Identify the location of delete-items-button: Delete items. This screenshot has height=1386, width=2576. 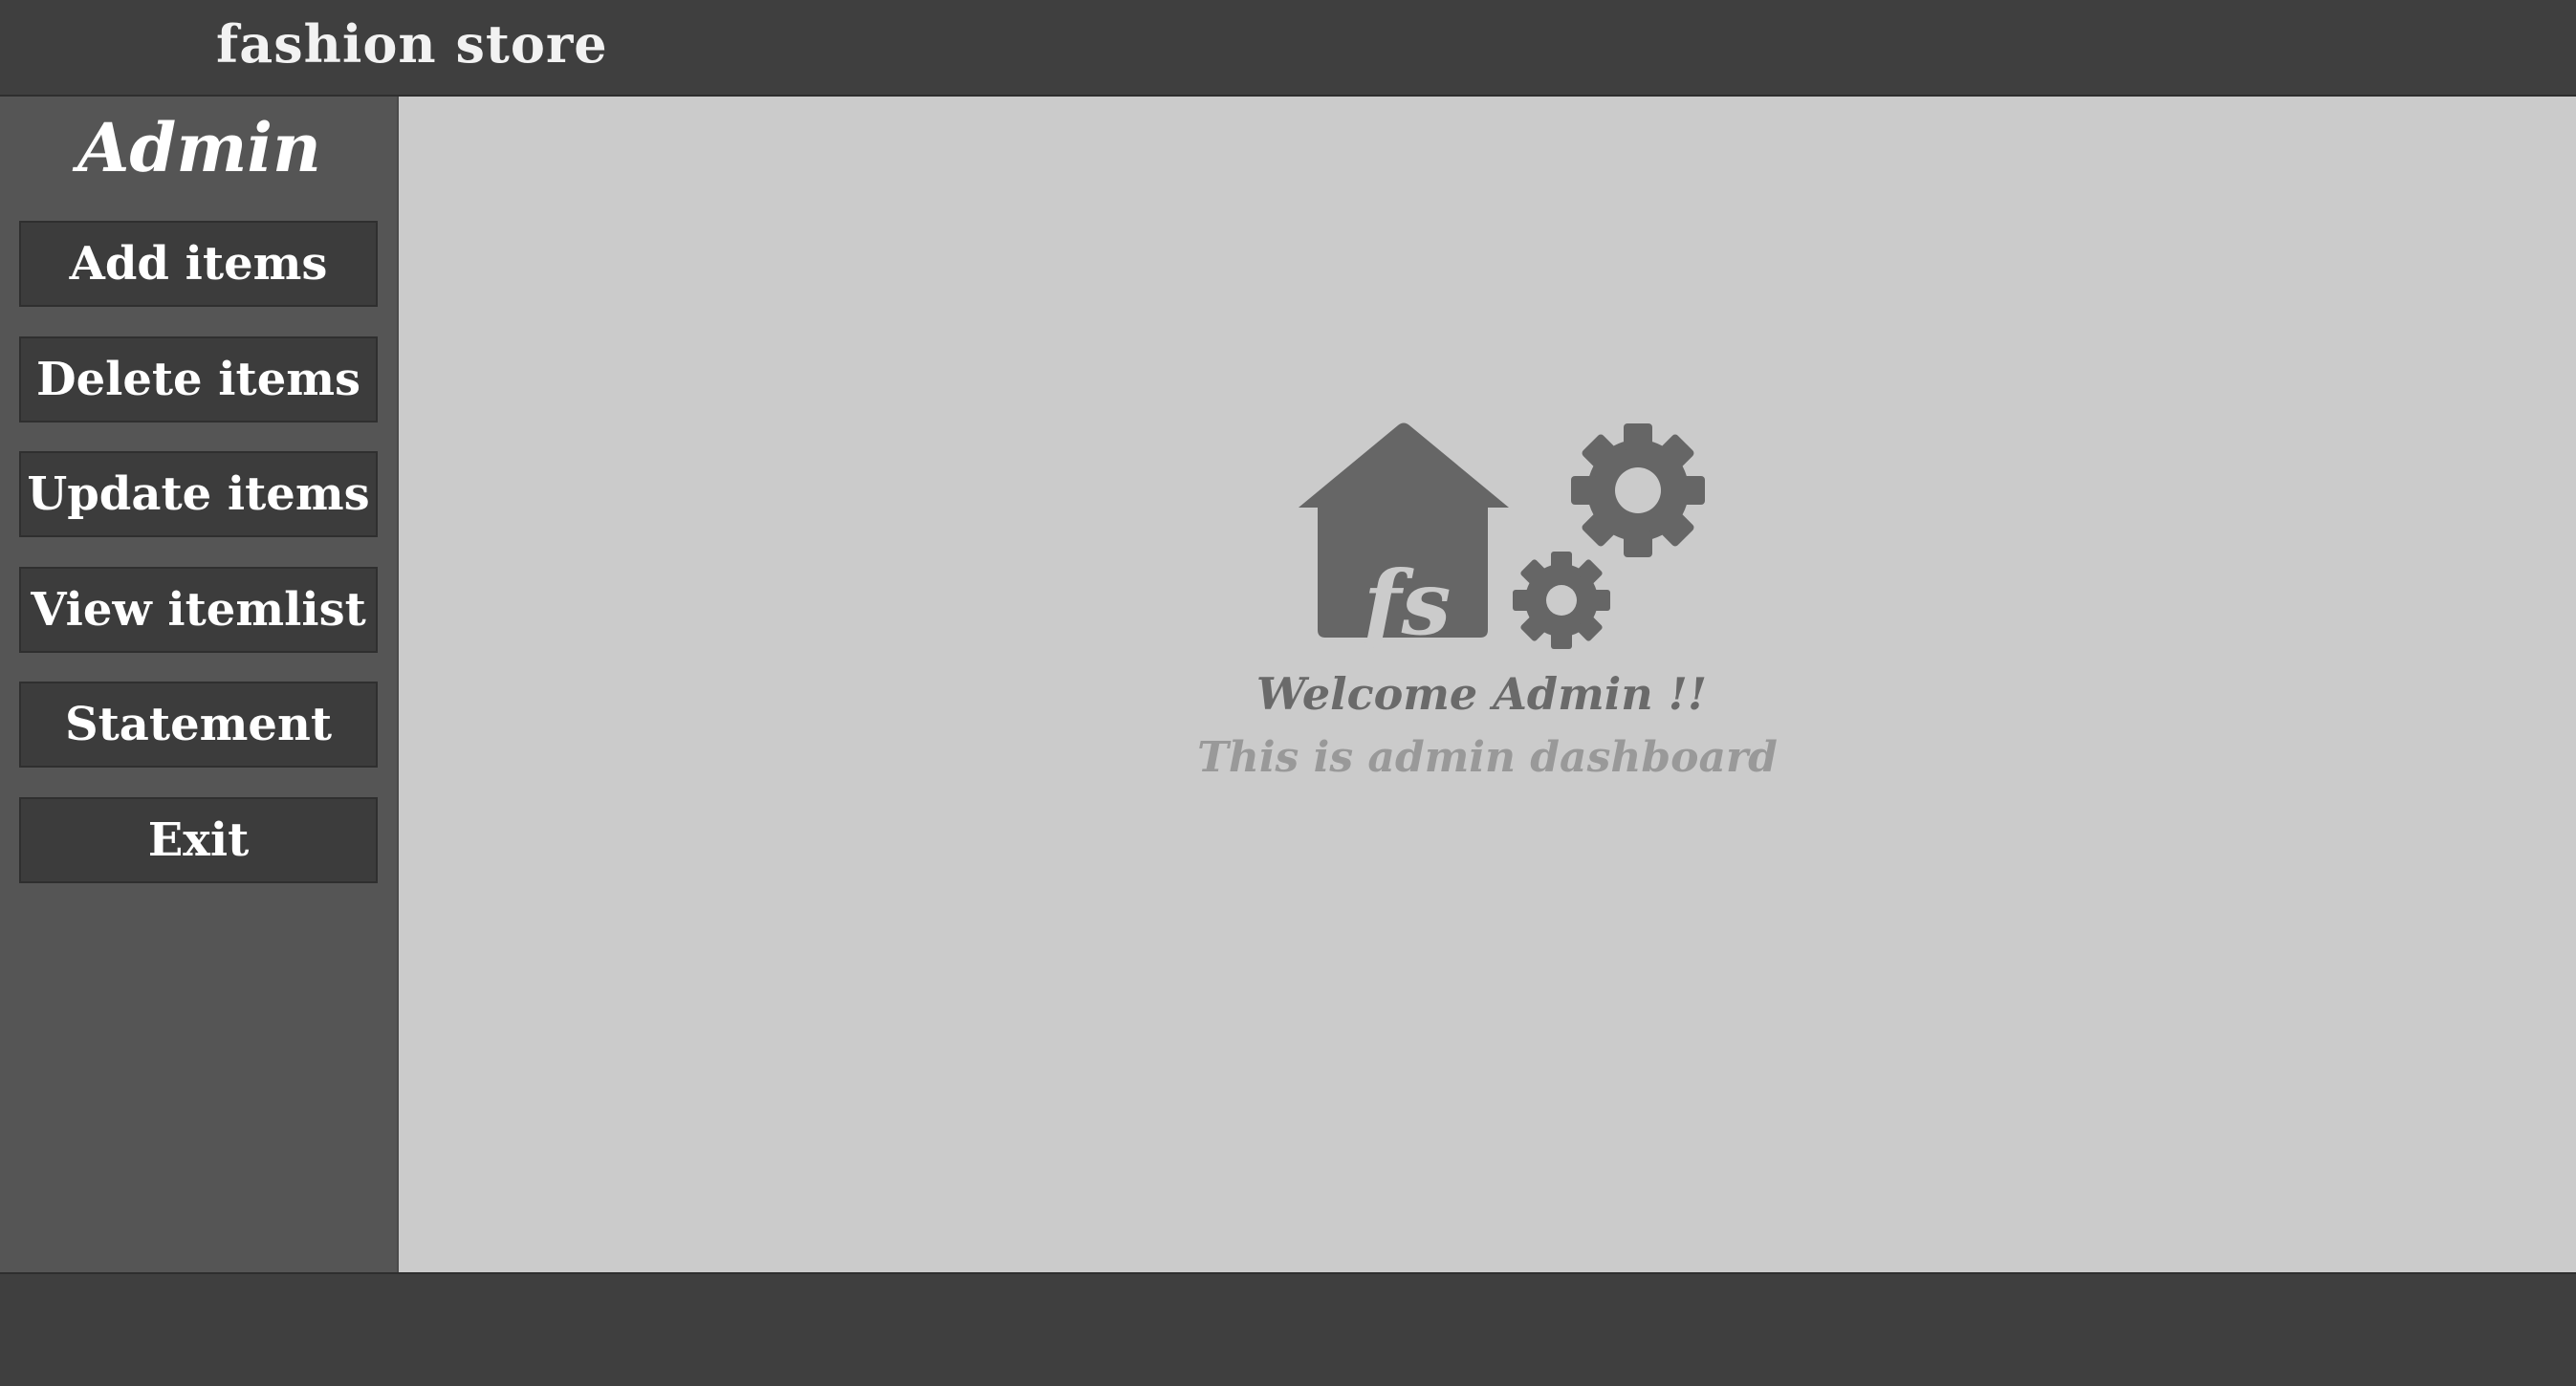
(198, 379).